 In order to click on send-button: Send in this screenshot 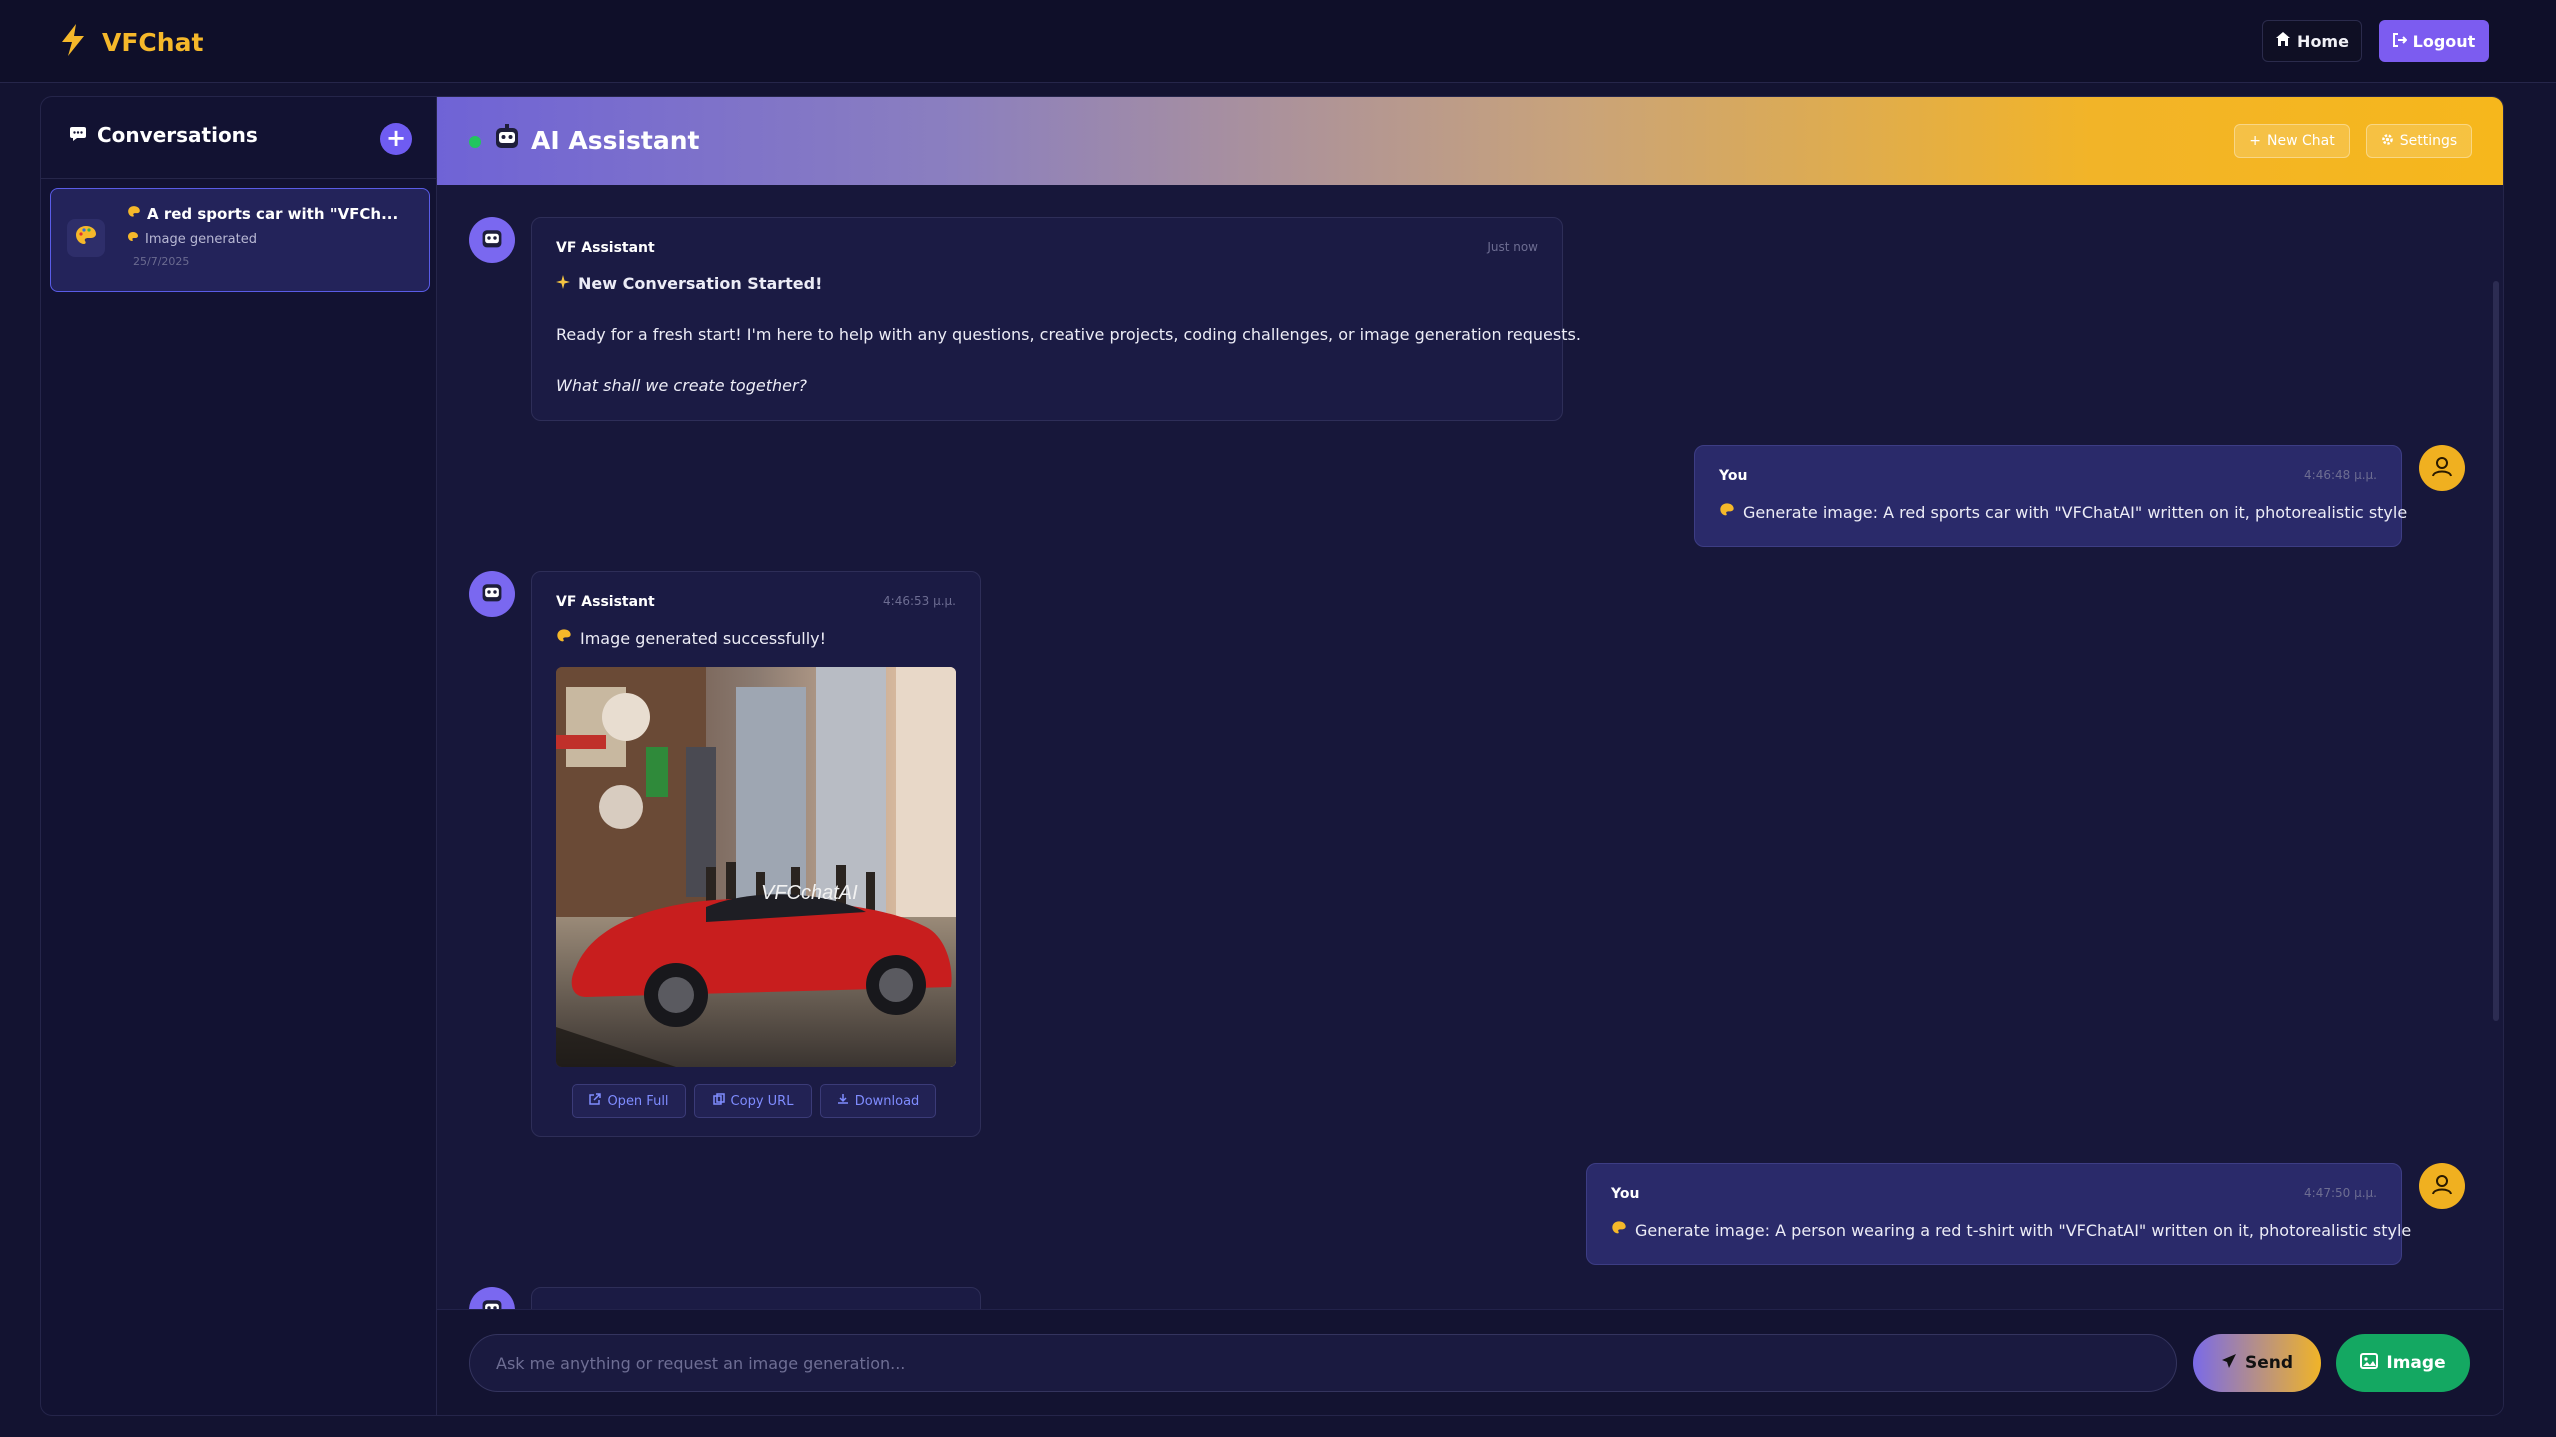, I will do `click(2257, 1363)`.